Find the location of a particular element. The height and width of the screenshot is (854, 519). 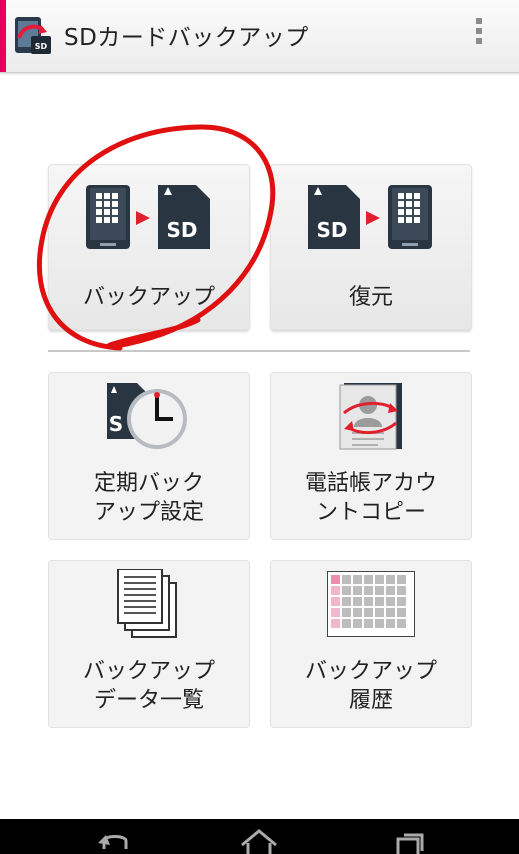

contacts-copy-label: 電話帳アカウ ントコピー is located at coordinates (370, 498).